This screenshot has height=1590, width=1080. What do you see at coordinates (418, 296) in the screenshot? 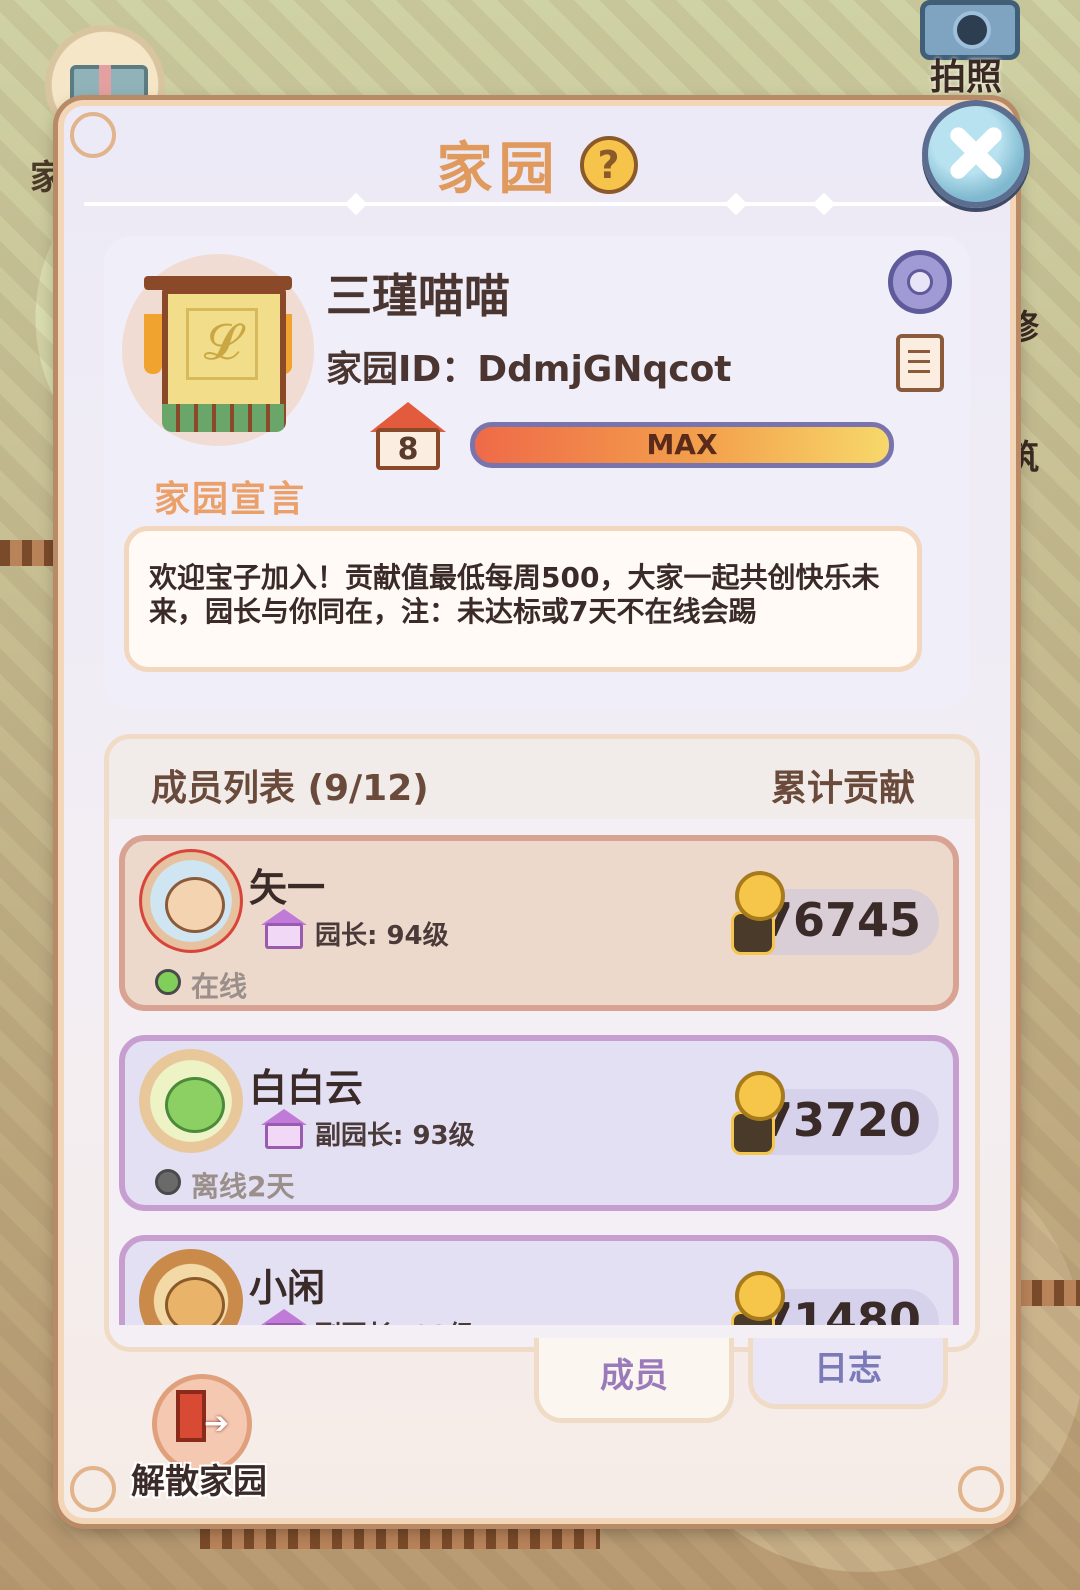
I see `guild-name: 三瑾喵喵` at bounding box center [418, 296].